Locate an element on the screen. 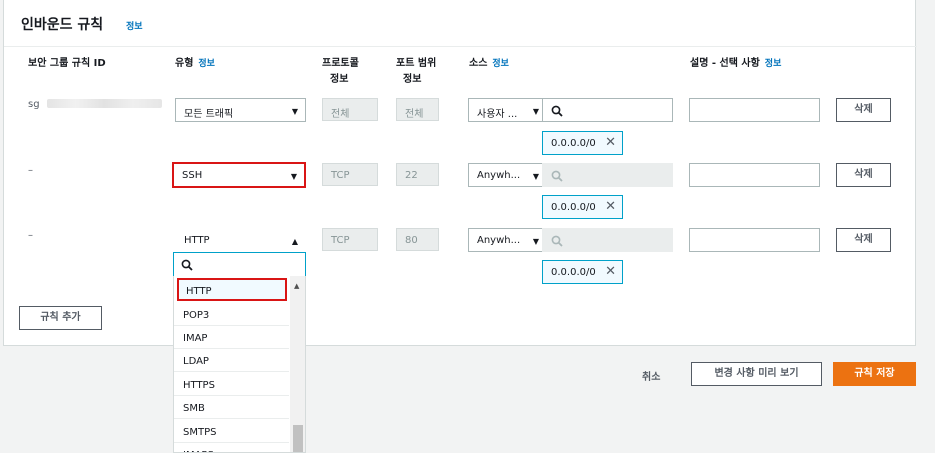  dropdown-option-http: HTTP is located at coordinates (232, 289).